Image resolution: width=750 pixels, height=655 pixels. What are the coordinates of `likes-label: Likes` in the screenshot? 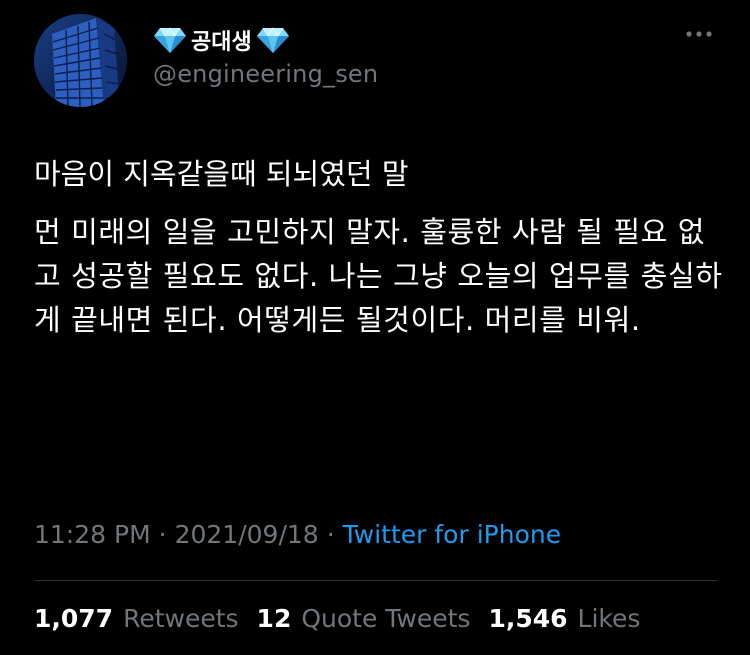 It's located at (609, 618).